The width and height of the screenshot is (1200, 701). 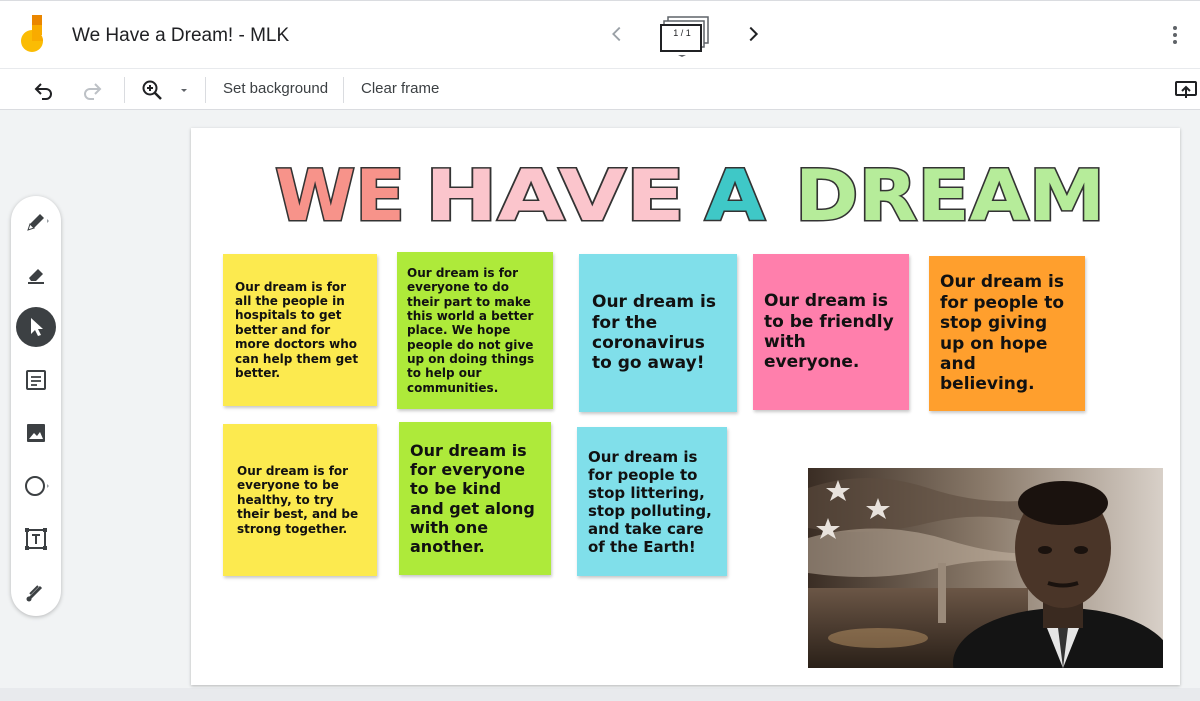 What do you see at coordinates (950, 192) in the screenshot?
I see `banner-letter: DREAM` at bounding box center [950, 192].